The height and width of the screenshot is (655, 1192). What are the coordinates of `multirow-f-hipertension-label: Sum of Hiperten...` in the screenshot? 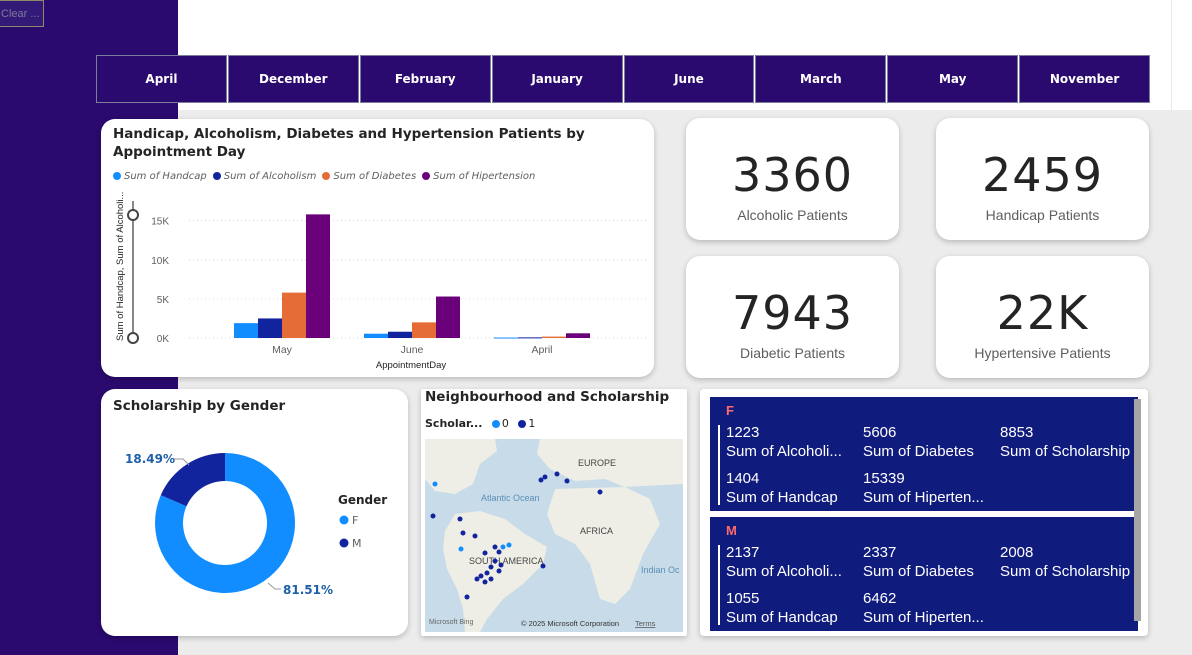 It's located at (923, 497).